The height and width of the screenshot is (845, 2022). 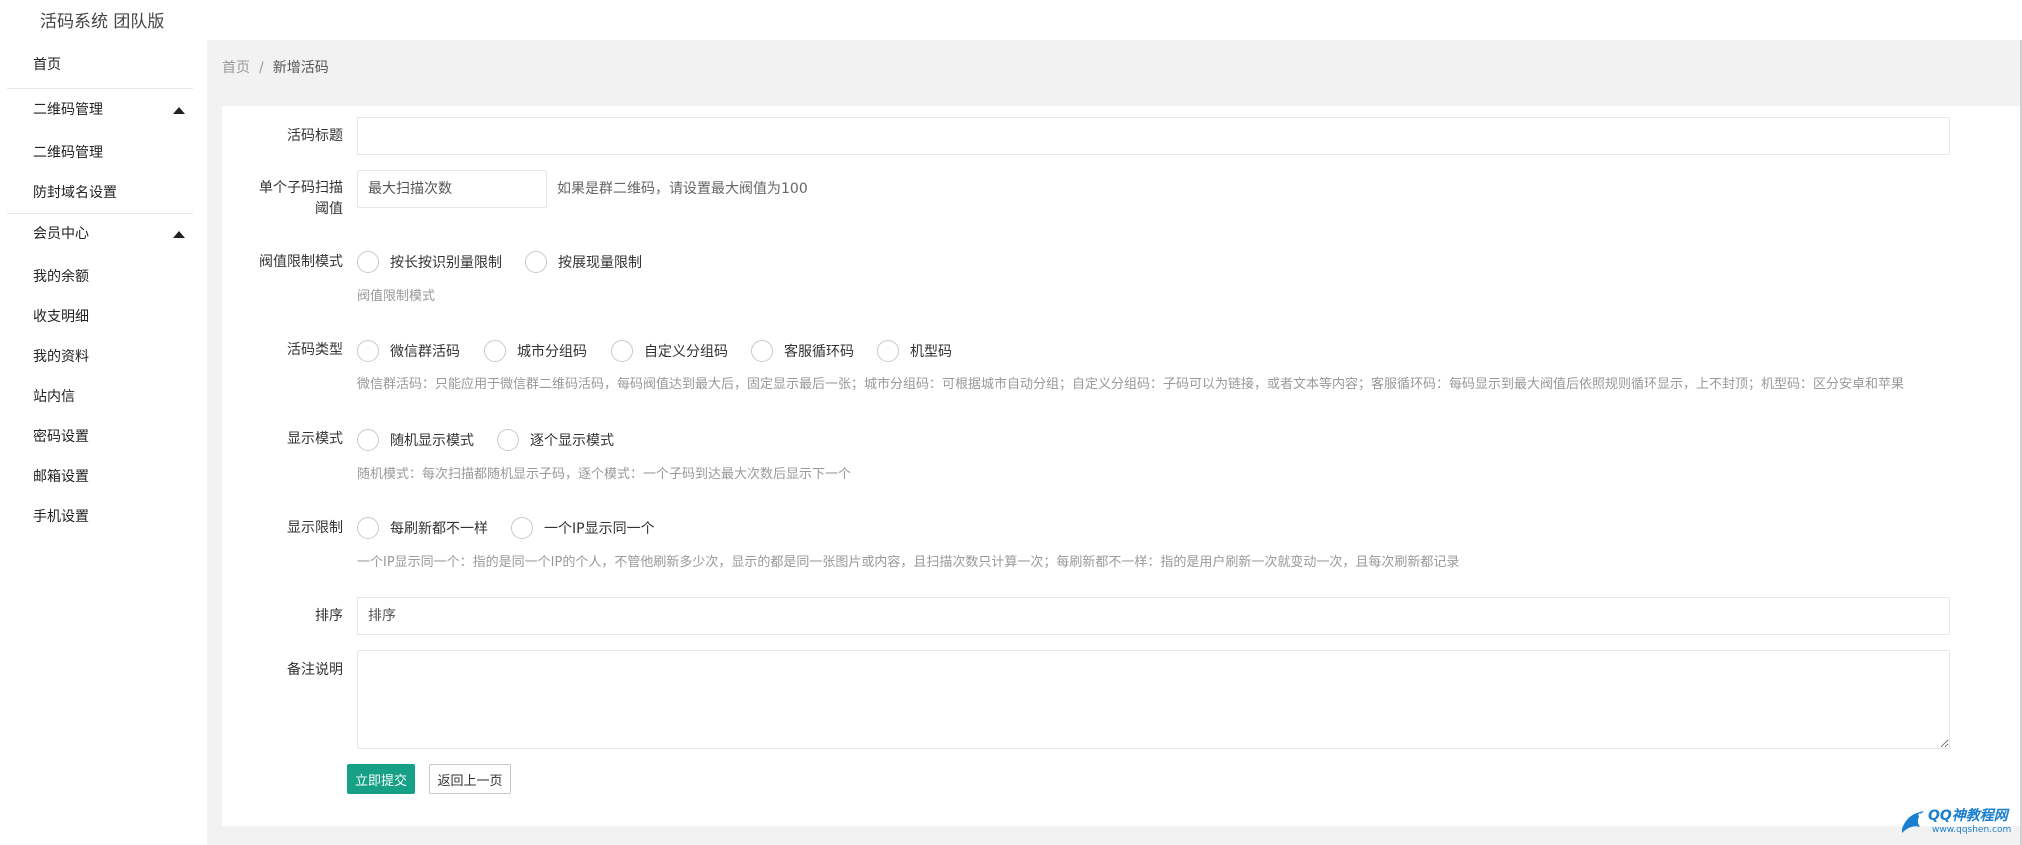 What do you see at coordinates (61, 437) in the screenshot?
I see `sidebar-item-label: 密码设置` at bounding box center [61, 437].